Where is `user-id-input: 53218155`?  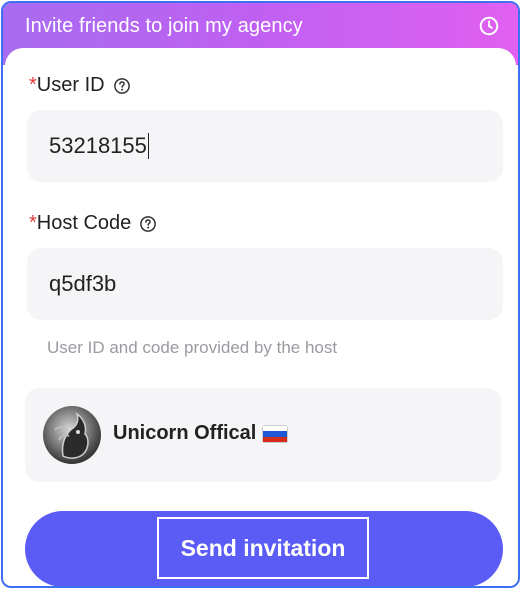
user-id-input: 53218155 is located at coordinates (265, 146).